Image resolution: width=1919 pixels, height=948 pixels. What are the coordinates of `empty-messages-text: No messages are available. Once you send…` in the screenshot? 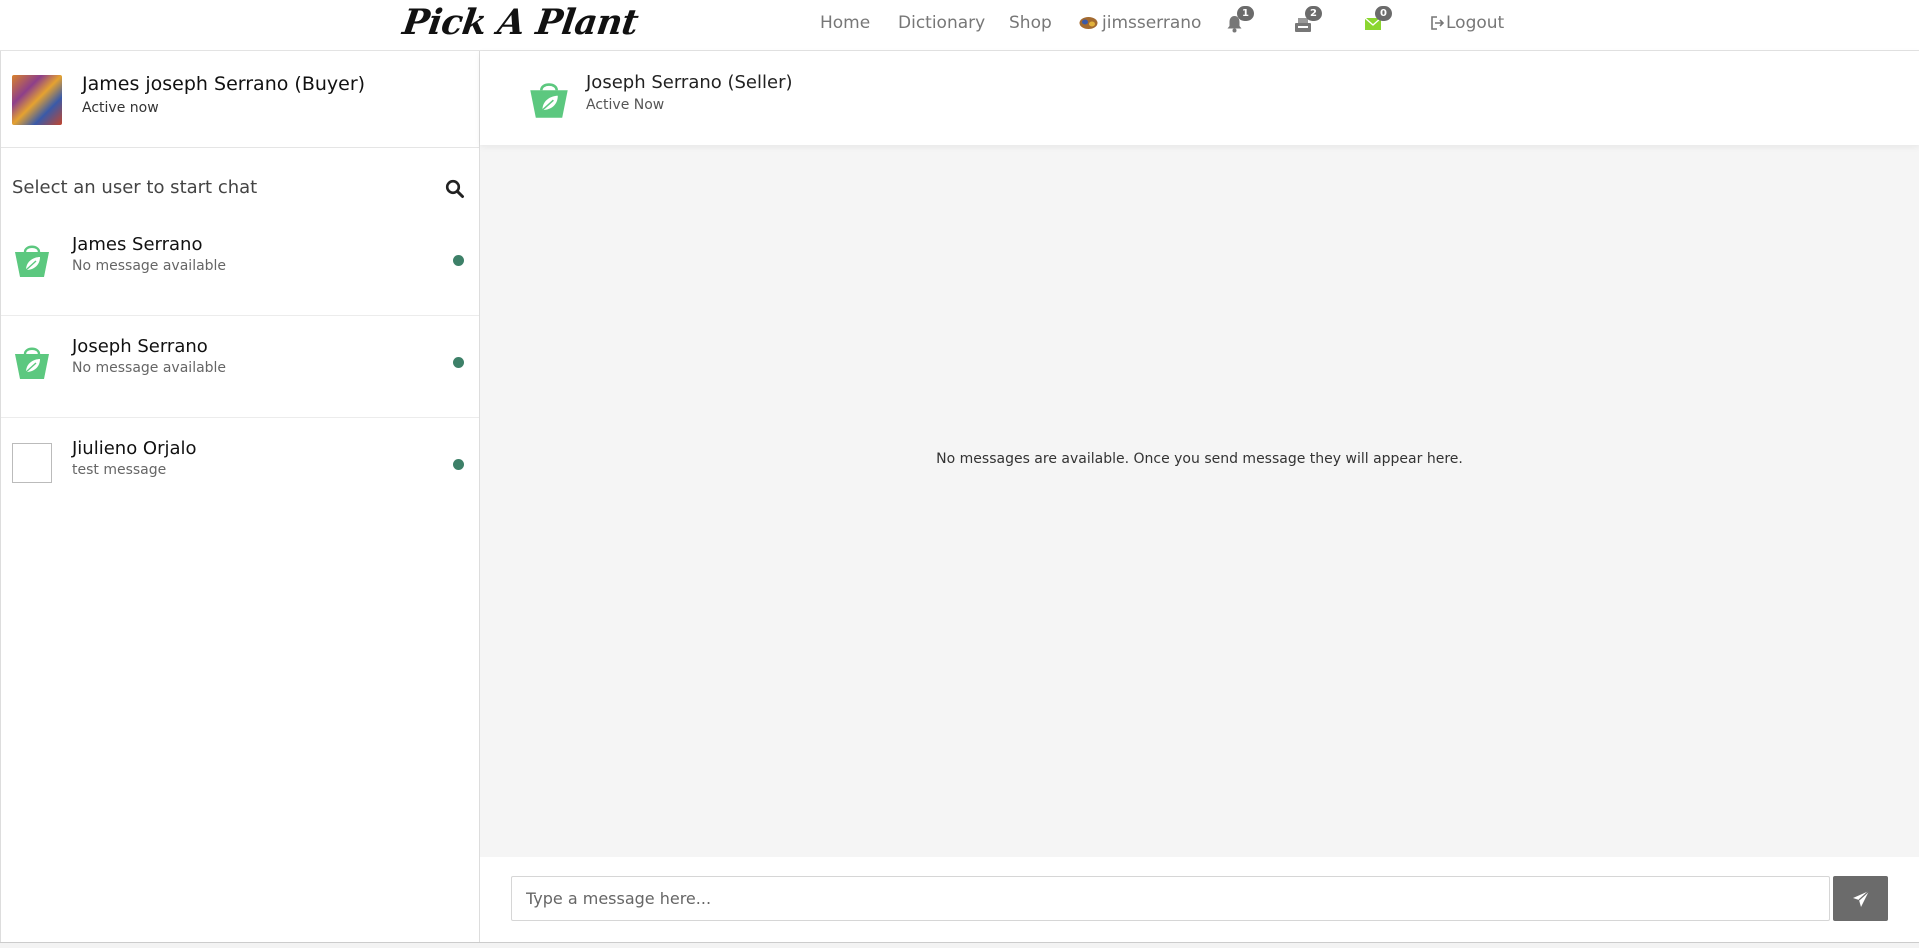 It's located at (1199, 459).